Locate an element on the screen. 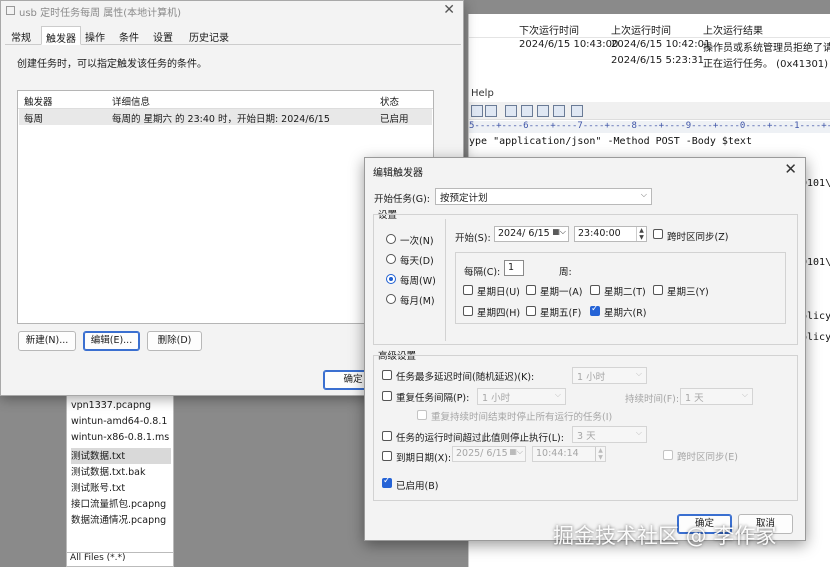 This screenshot has height=567, width=830. checkbox-sunday is located at coordinates (468, 290).